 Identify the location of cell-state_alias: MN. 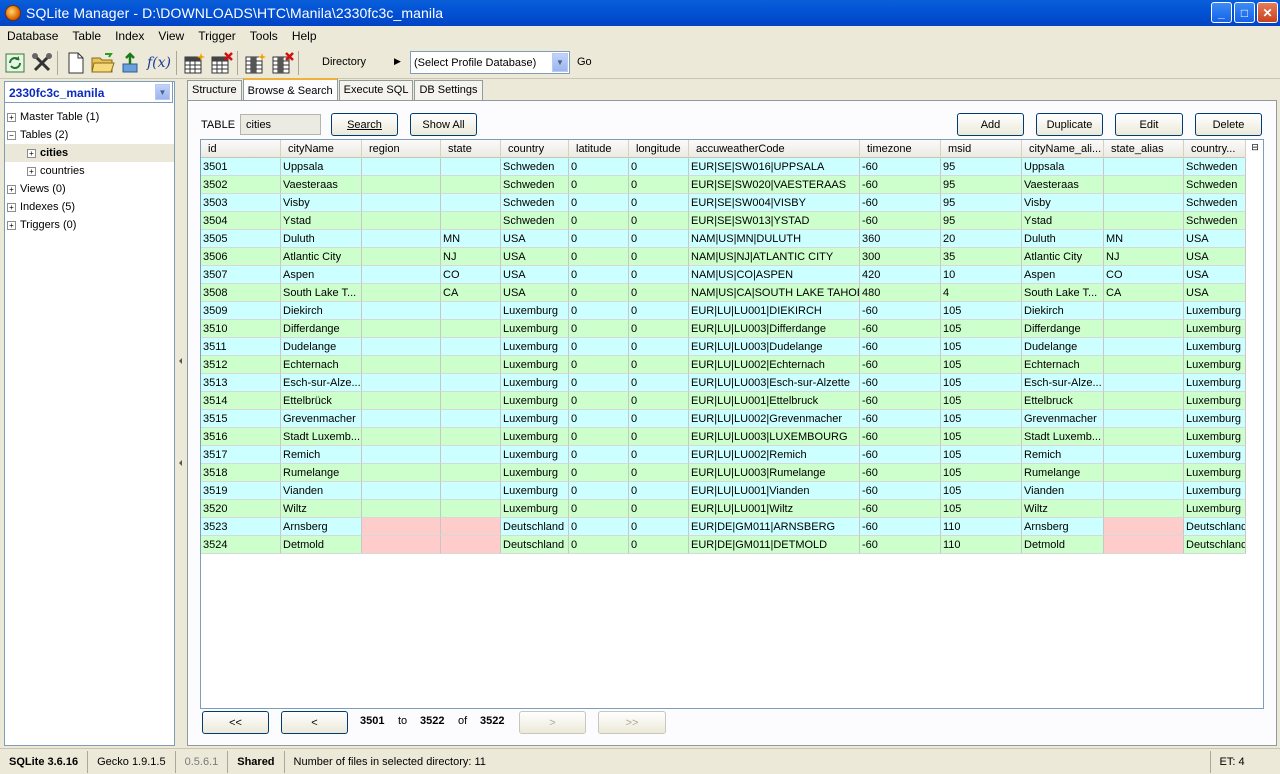
(1144, 239).